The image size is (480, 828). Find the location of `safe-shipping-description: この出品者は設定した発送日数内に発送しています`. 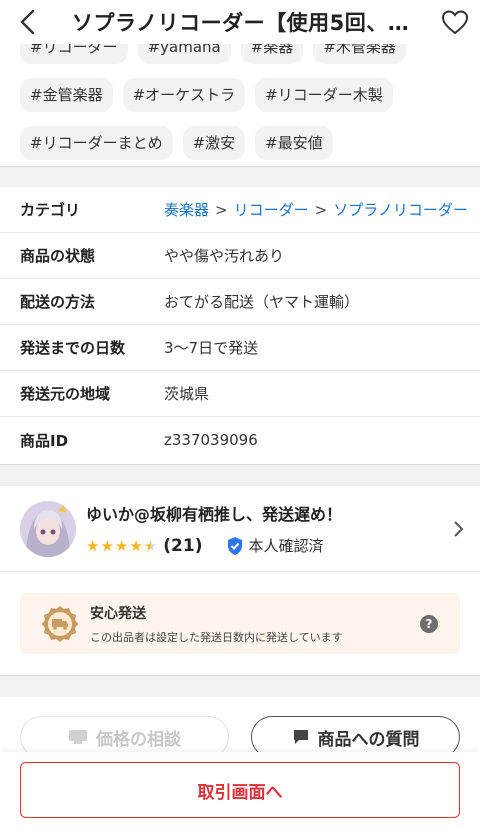

safe-shipping-description: この出品者は設定した発送日数内に発送しています is located at coordinates (216, 637).